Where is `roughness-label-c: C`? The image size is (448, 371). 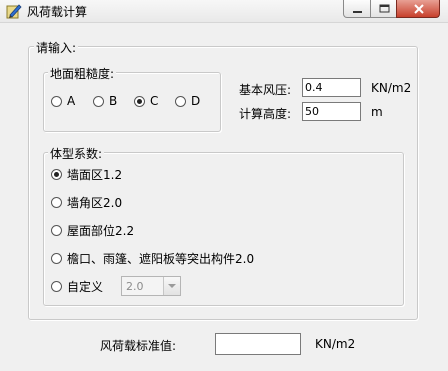
roughness-label-c: C is located at coordinates (154, 101).